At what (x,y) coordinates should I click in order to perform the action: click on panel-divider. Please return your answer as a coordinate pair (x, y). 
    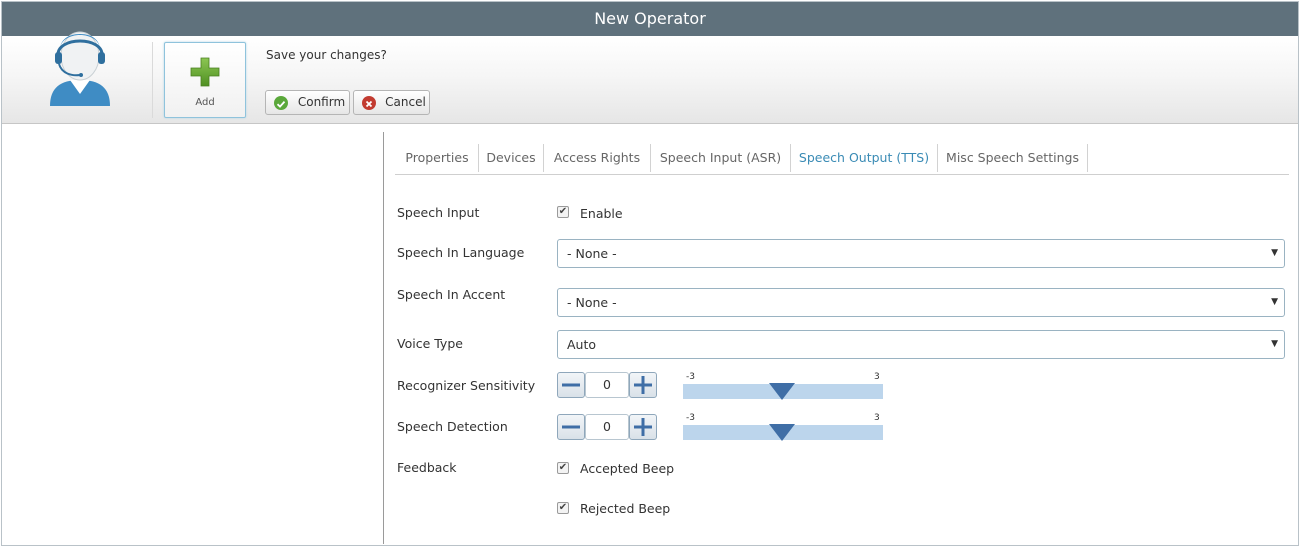
    Looking at the image, I should click on (383, 338).